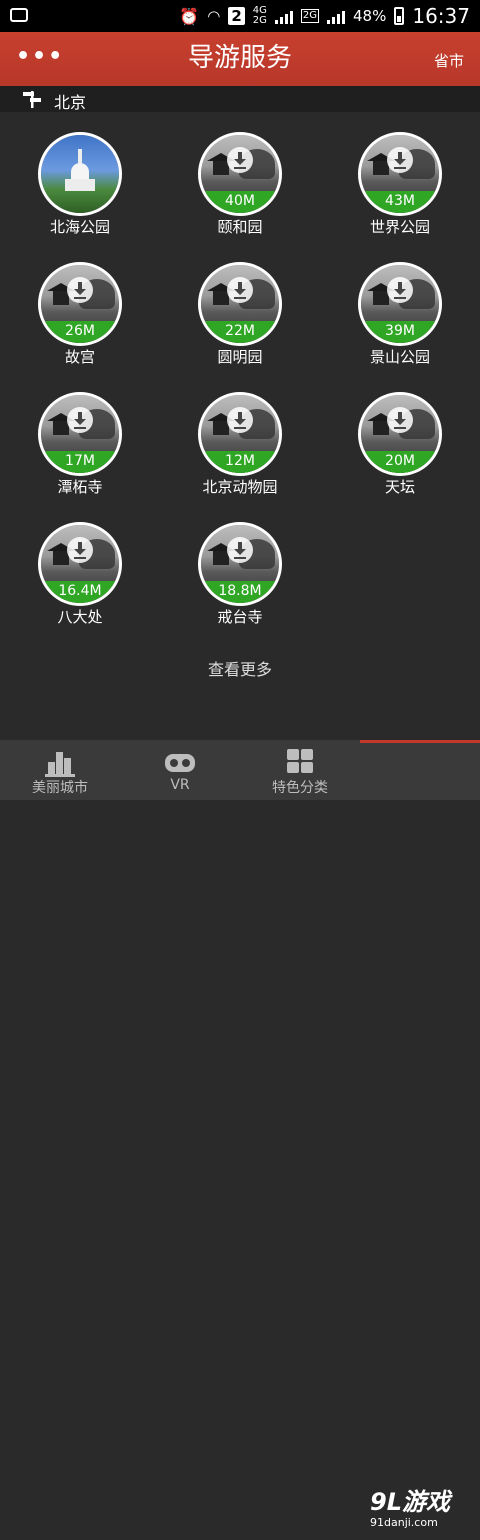 The height and width of the screenshot is (1540, 480). I want to click on white-pagoda-image, so click(80, 171).